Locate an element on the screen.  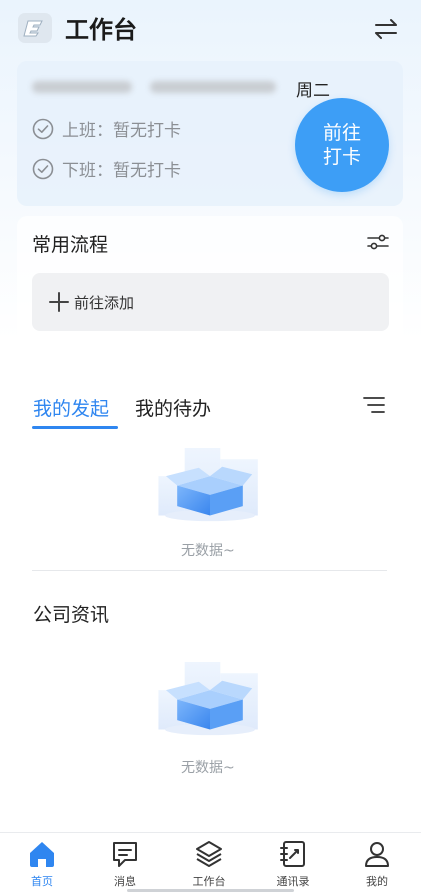
news-empty-text: 无数据~ is located at coordinates (208, 768).